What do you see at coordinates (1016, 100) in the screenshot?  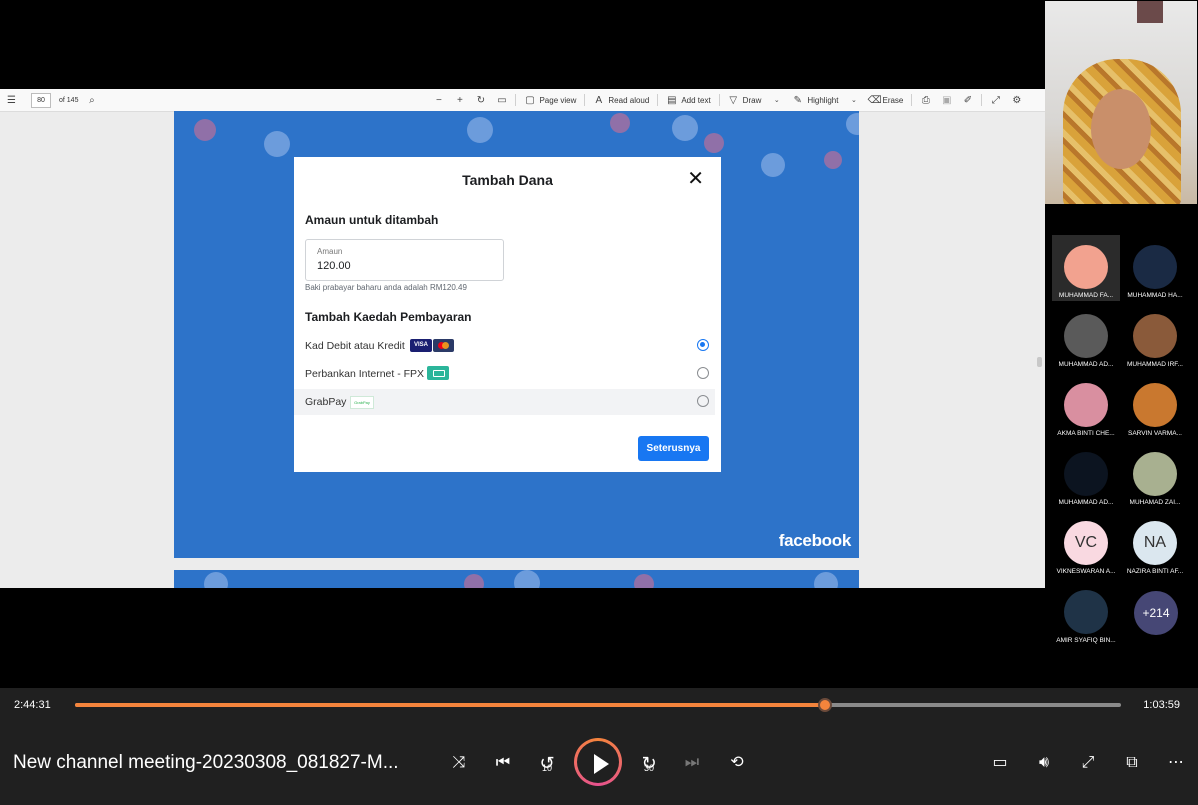 I see `settings-gear-icon: ⚙` at bounding box center [1016, 100].